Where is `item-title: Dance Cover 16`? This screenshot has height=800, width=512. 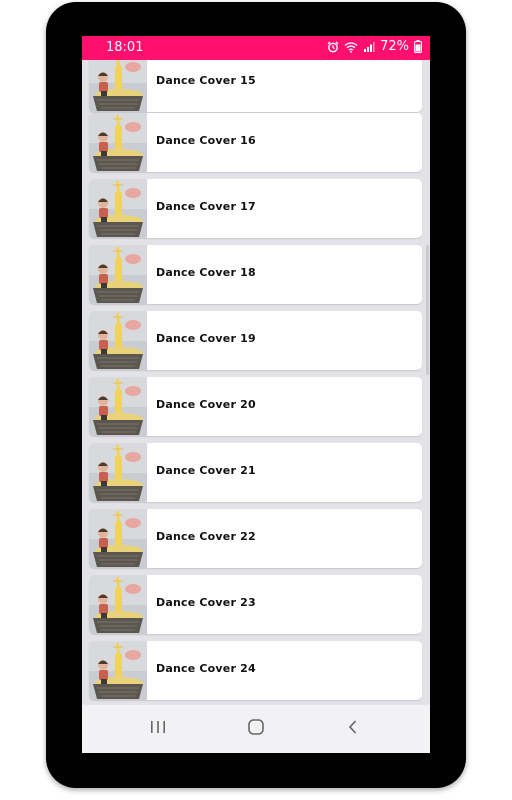 item-title: Dance Cover 16 is located at coordinates (206, 140).